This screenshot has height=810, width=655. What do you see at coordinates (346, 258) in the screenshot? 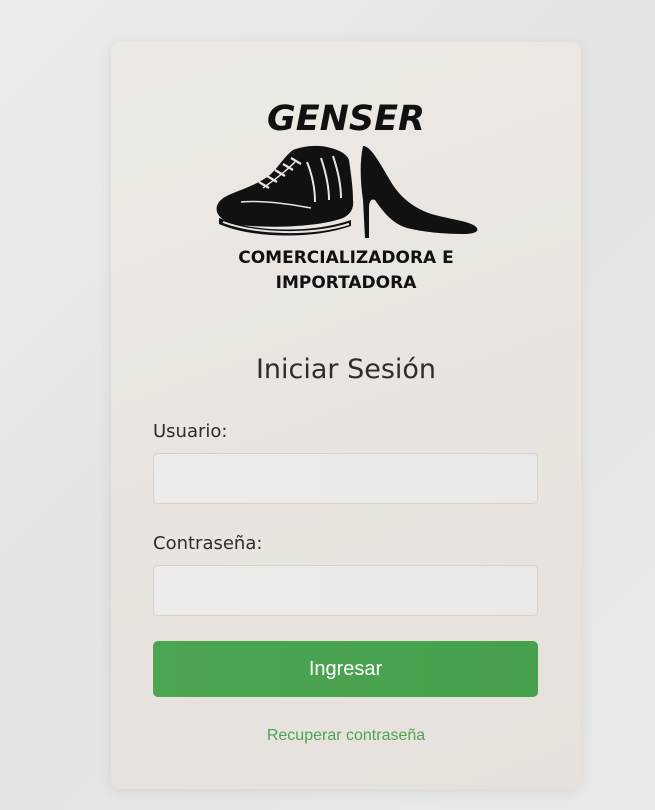
I see `logo-subtitle-line1: COMERCIALIZADORA E` at bounding box center [346, 258].